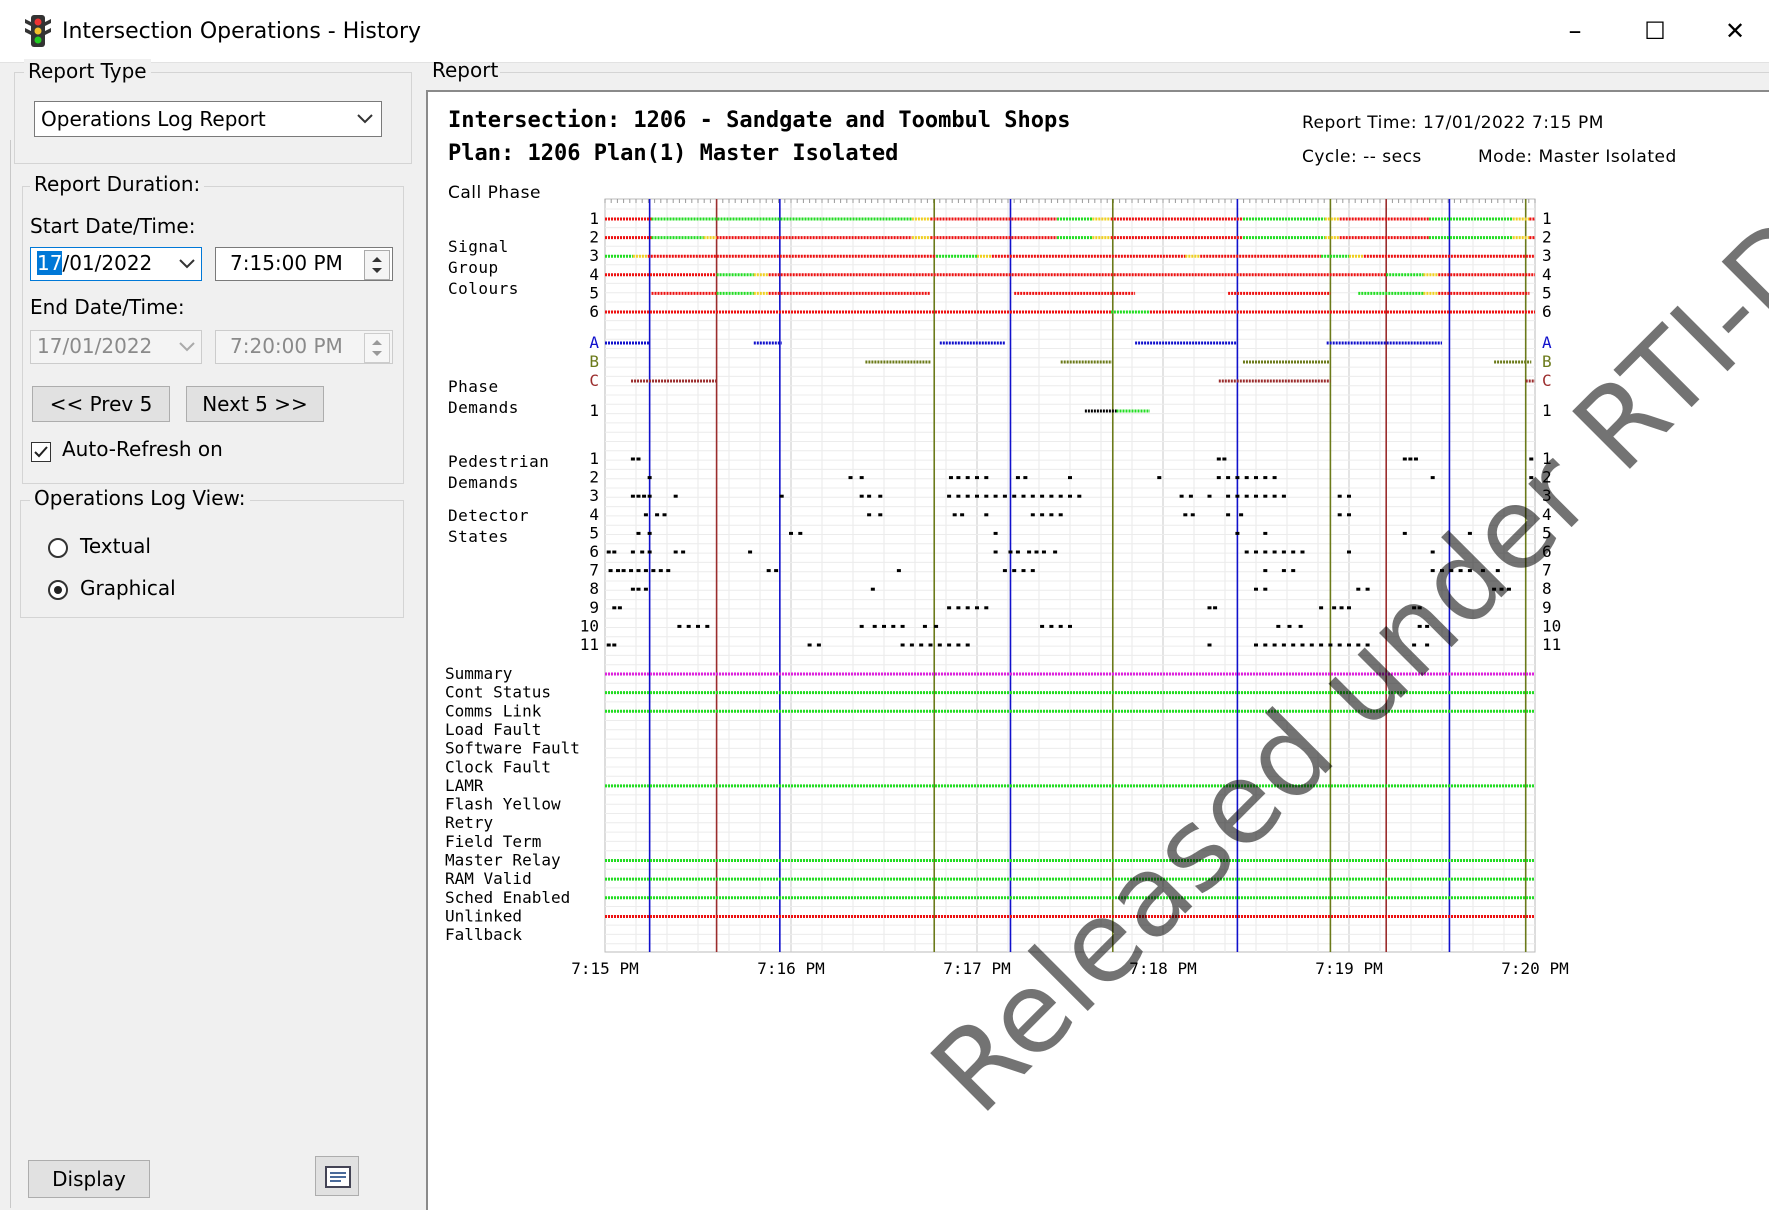  What do you see at coordinates (304, 264) in the screenshot?
I see `start-time-picker: 7:15:00 PM` at bounding box center [304, 264].